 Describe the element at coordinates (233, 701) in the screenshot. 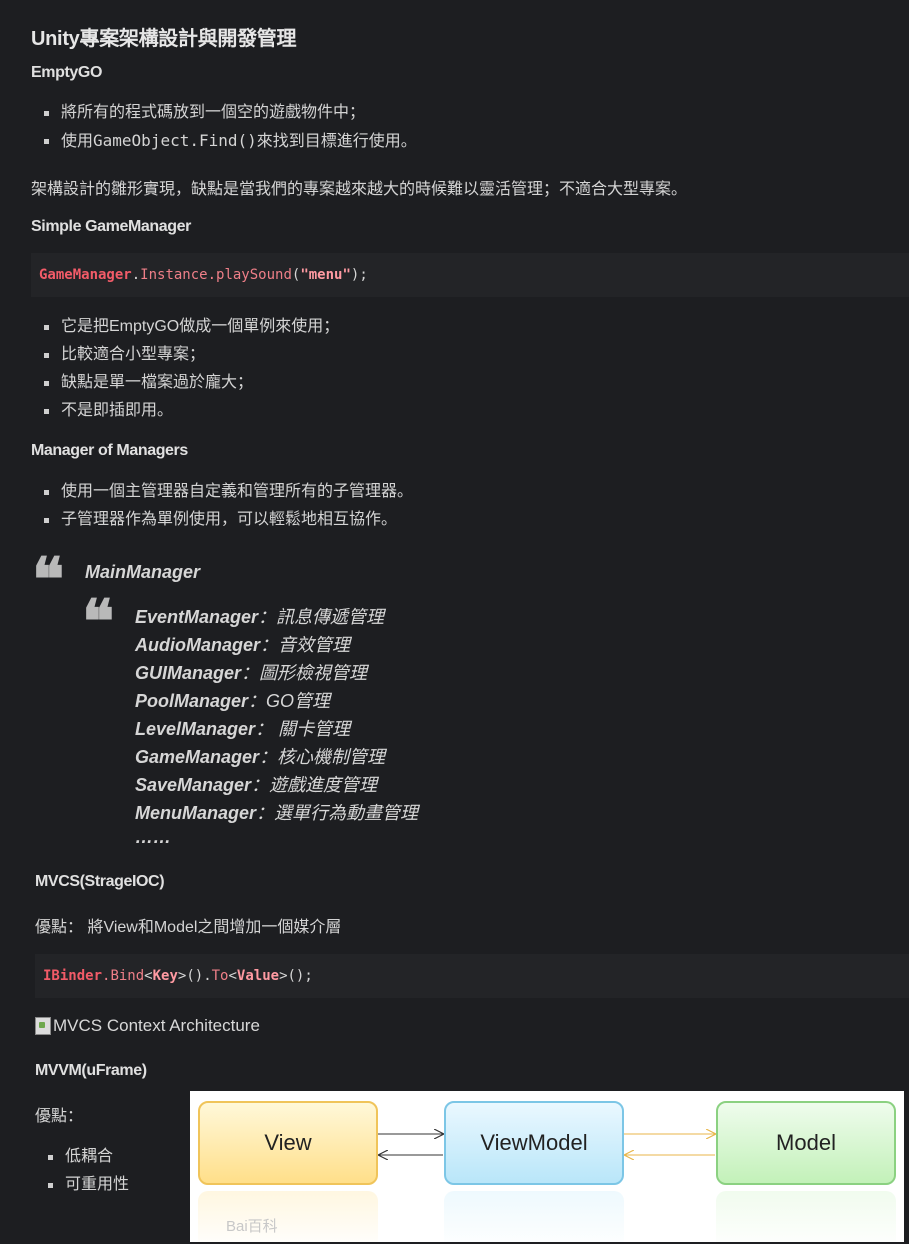

I see `sub-manager-item: PoolManager：GO管理` at that location.